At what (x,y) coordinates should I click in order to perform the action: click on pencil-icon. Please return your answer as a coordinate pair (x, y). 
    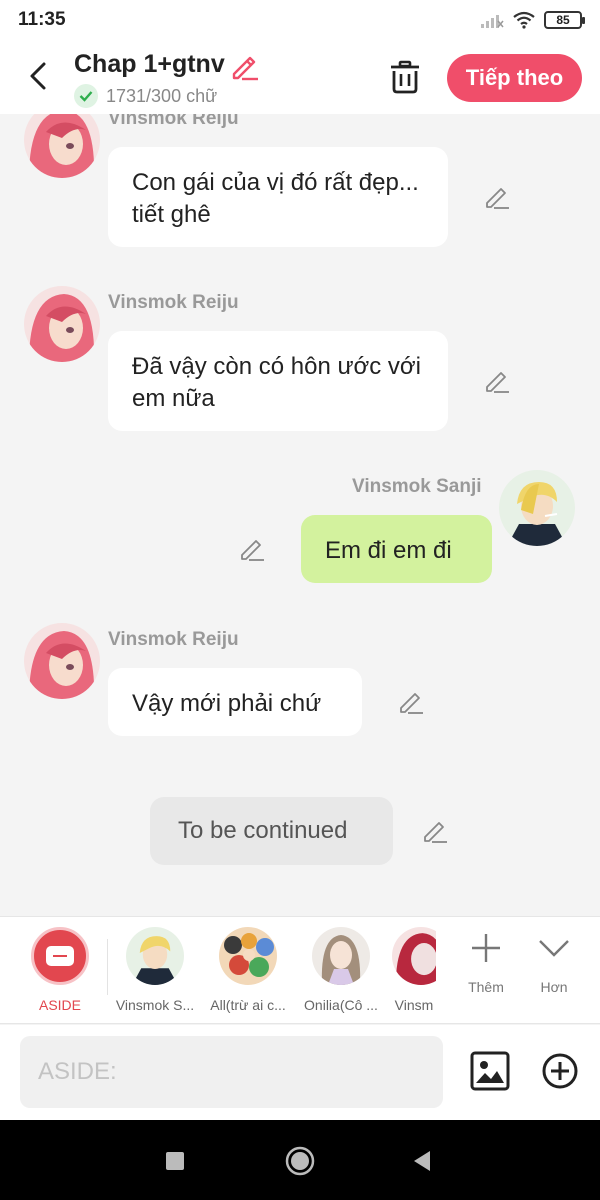
    Looking at the image, I should click on (245, 68).